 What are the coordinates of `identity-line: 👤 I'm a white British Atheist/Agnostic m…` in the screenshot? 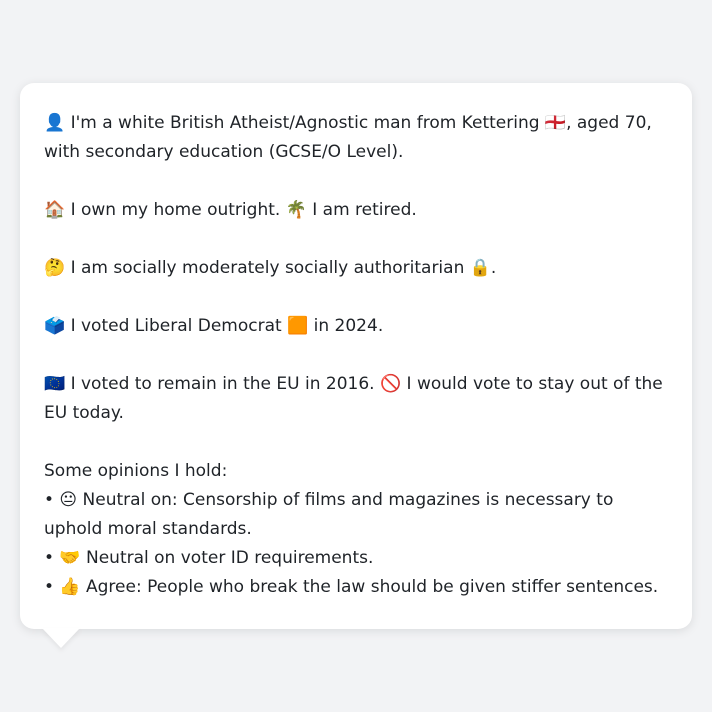 It's located at (348, 137).